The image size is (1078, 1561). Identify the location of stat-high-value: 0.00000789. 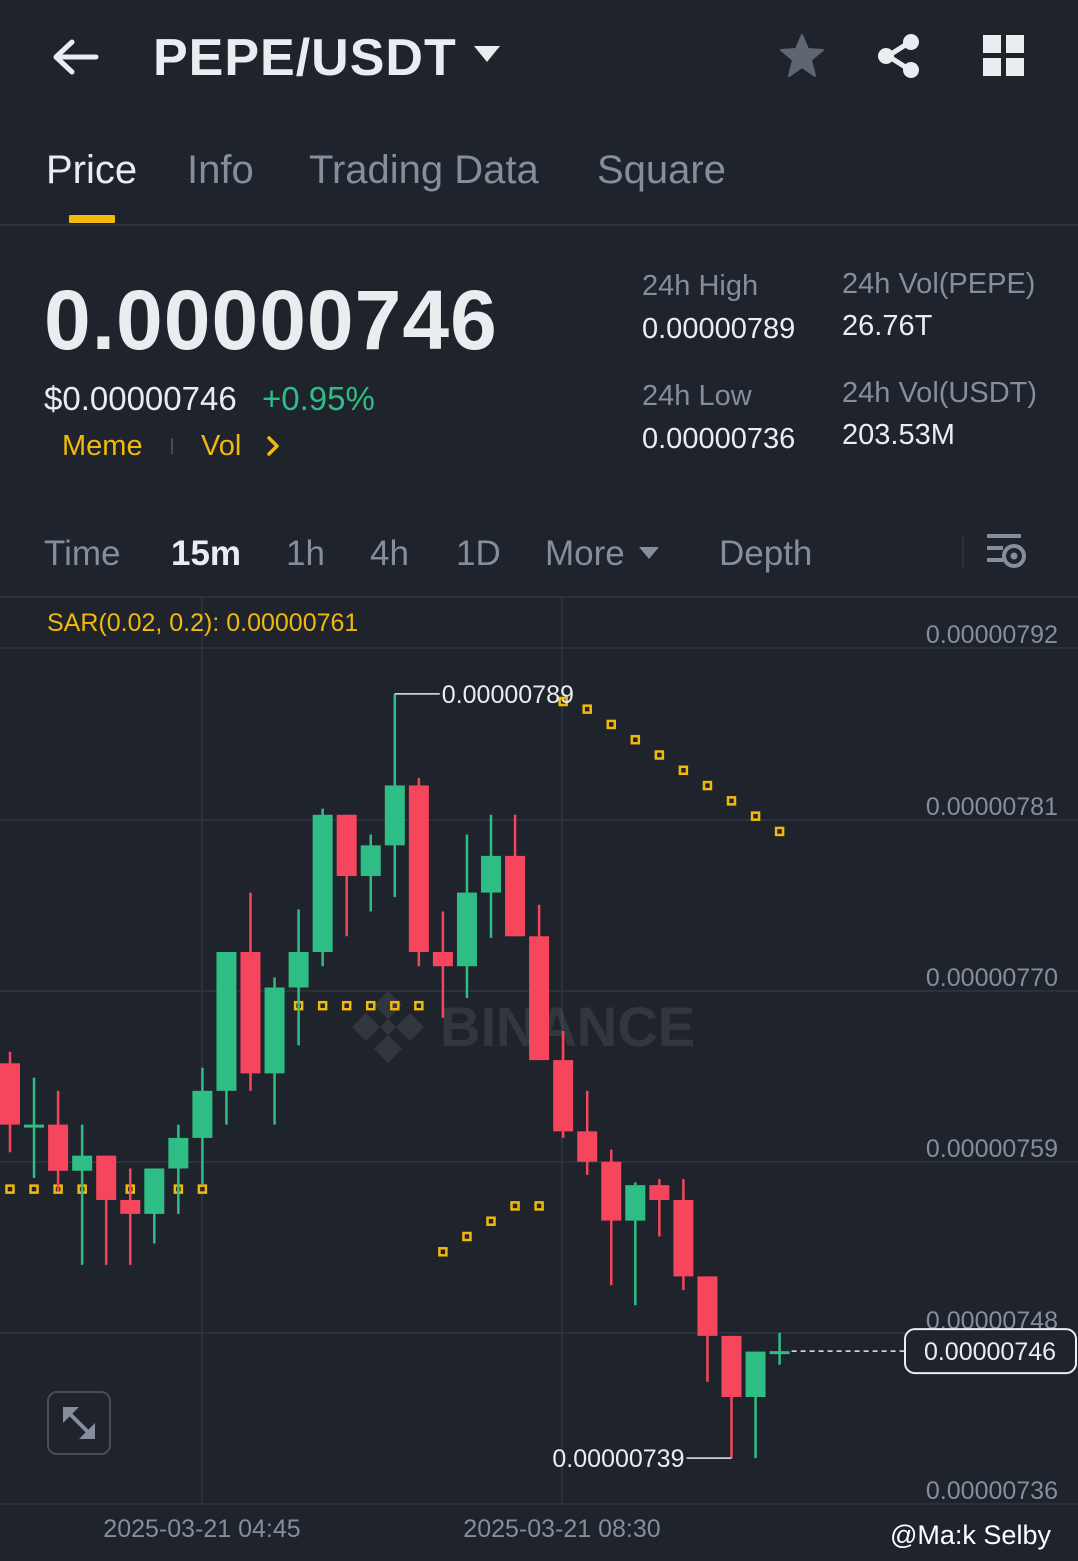
(719, 329).